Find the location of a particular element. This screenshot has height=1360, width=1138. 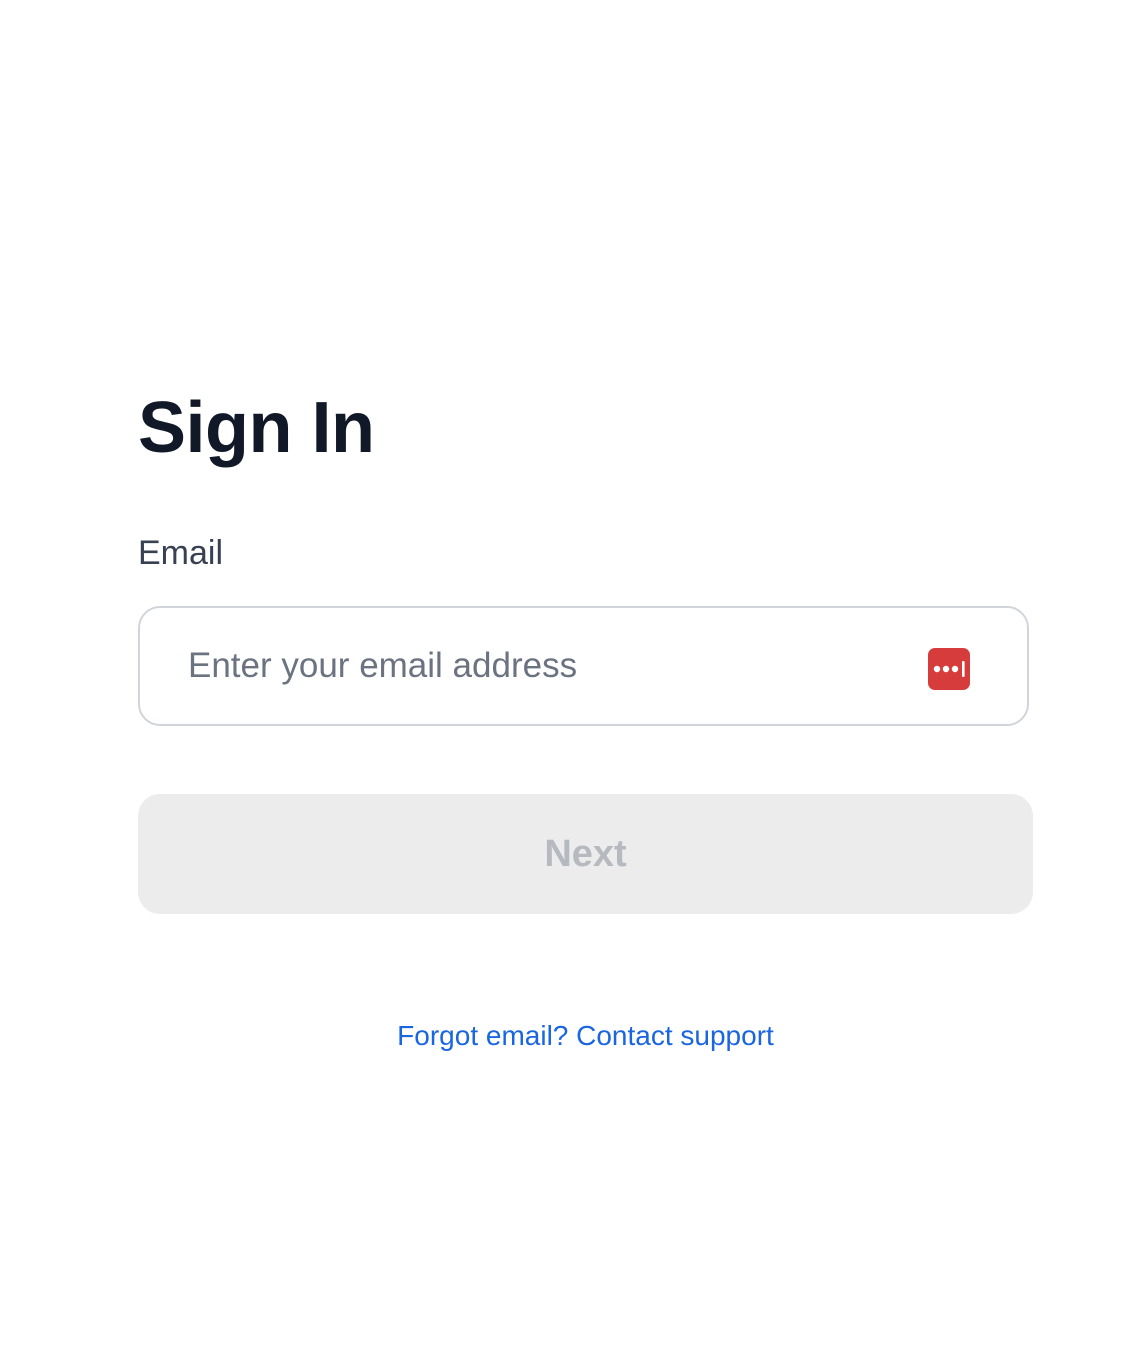

forgot-email-link: Forgot email? Contact support is located at coordinates (585, 1036).